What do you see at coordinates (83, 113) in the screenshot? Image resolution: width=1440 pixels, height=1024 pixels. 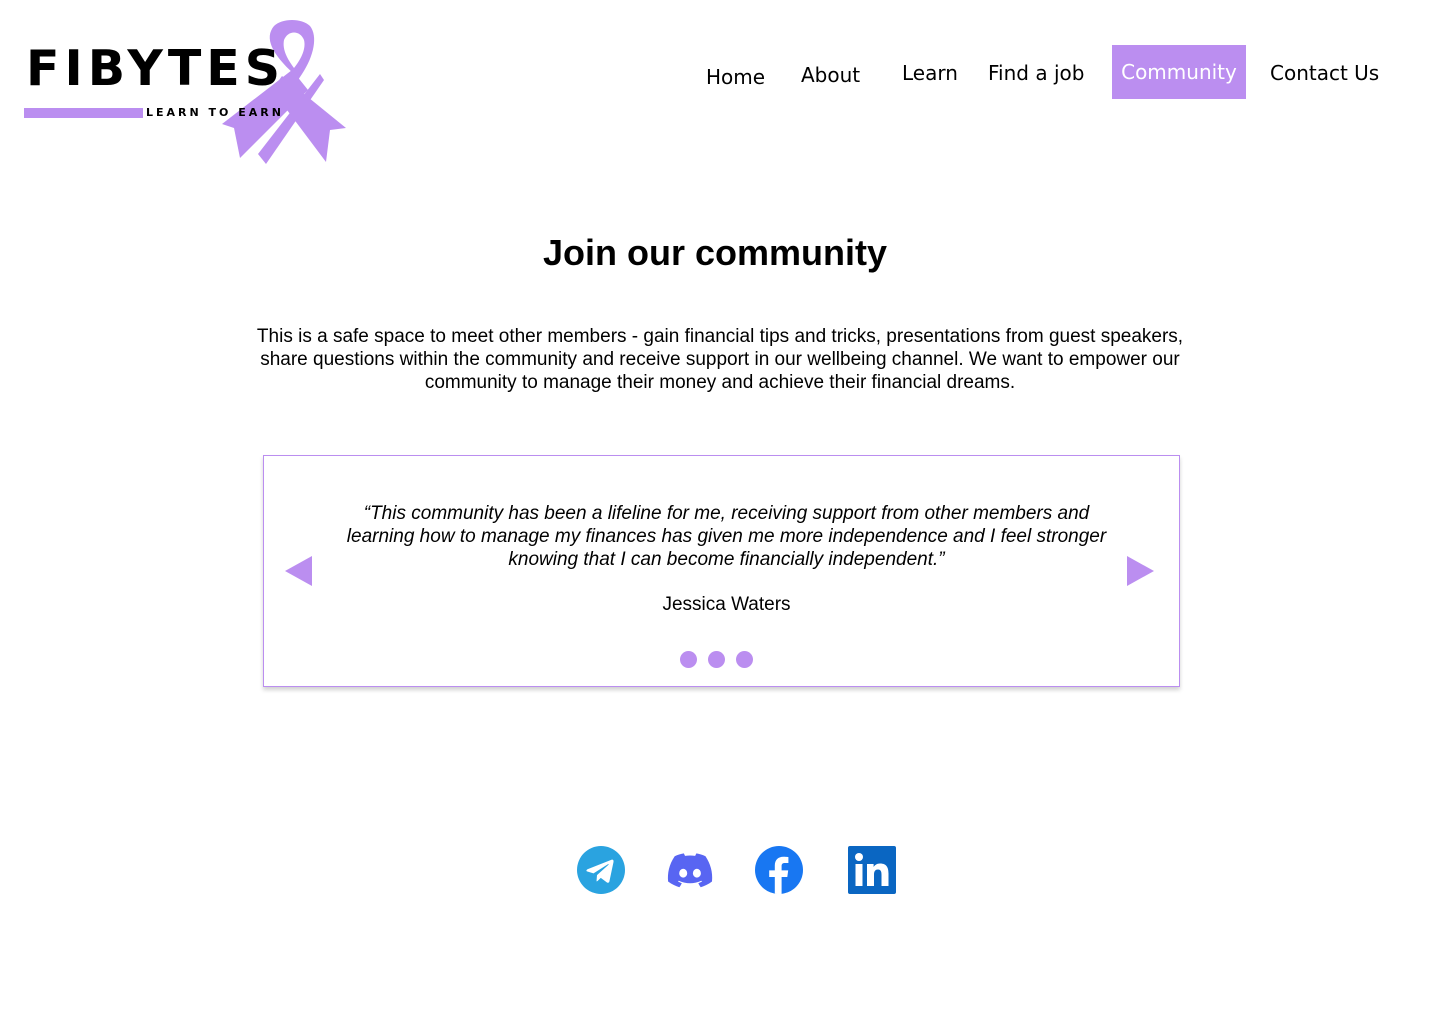 I see `logo-underline` at bounding box center [83, 113].